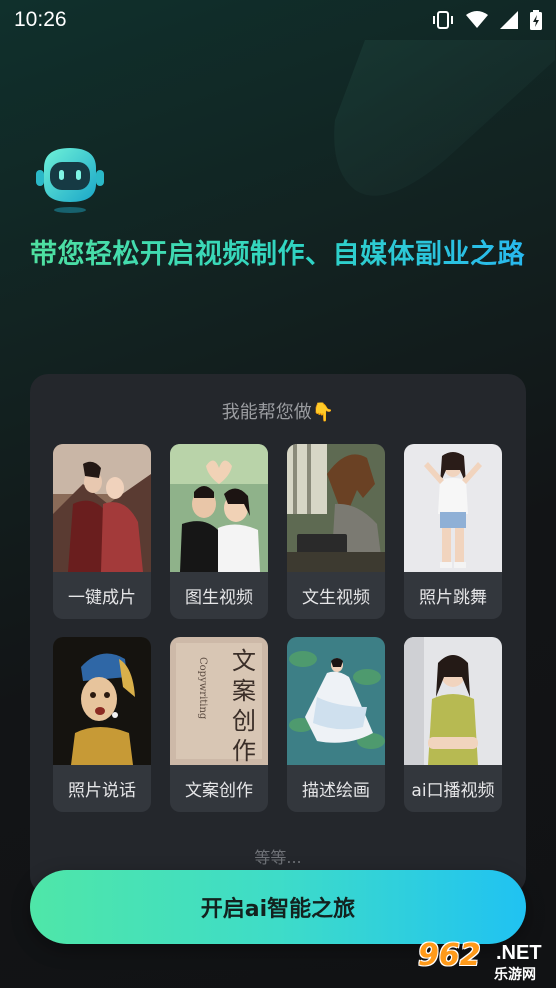 This screenshot has height=988, width=556. Describe the element at coordinates (519, 953) in the screenshot. I see `watermark-net: .NET` at that location.